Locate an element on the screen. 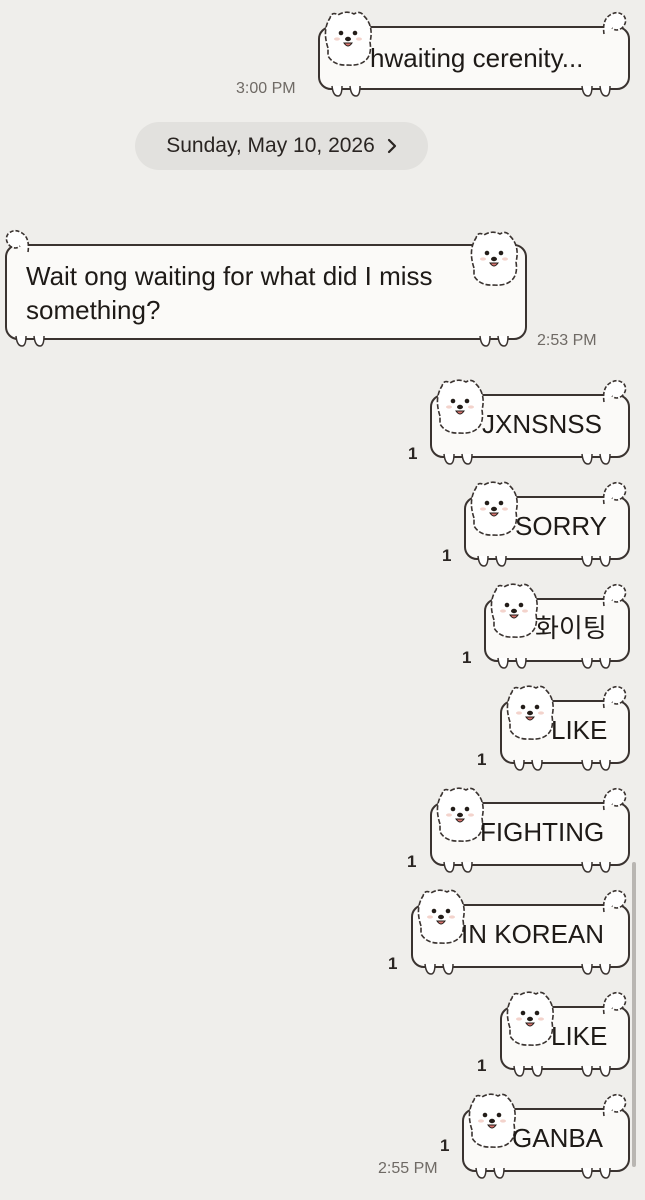 Image resolution: width=645 pixels, height=1200 pixels. date-divider-label: Sunday, May 10, 2026 is located at coordinates (270, 145).